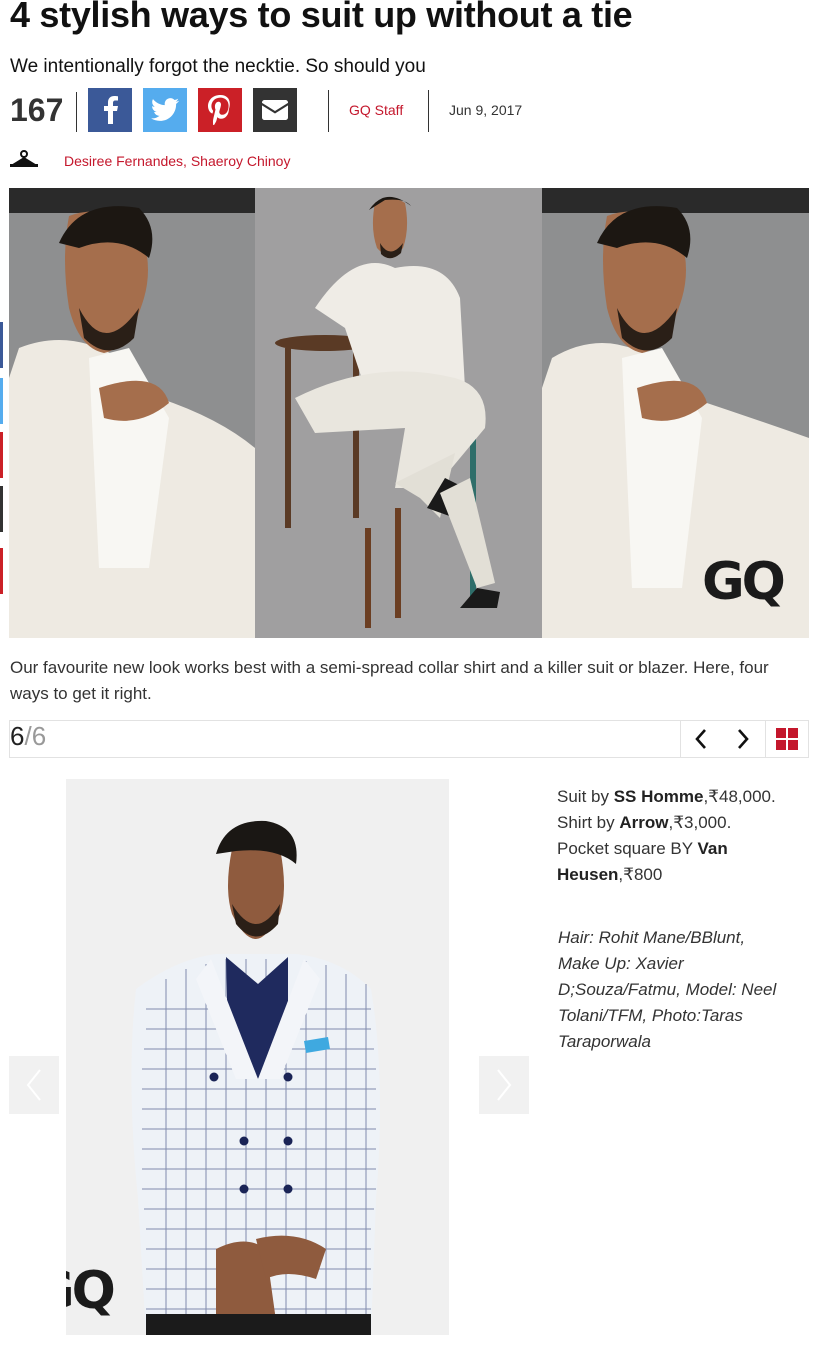  I want to click on slide-counter: 6/6, so click(28, 736).